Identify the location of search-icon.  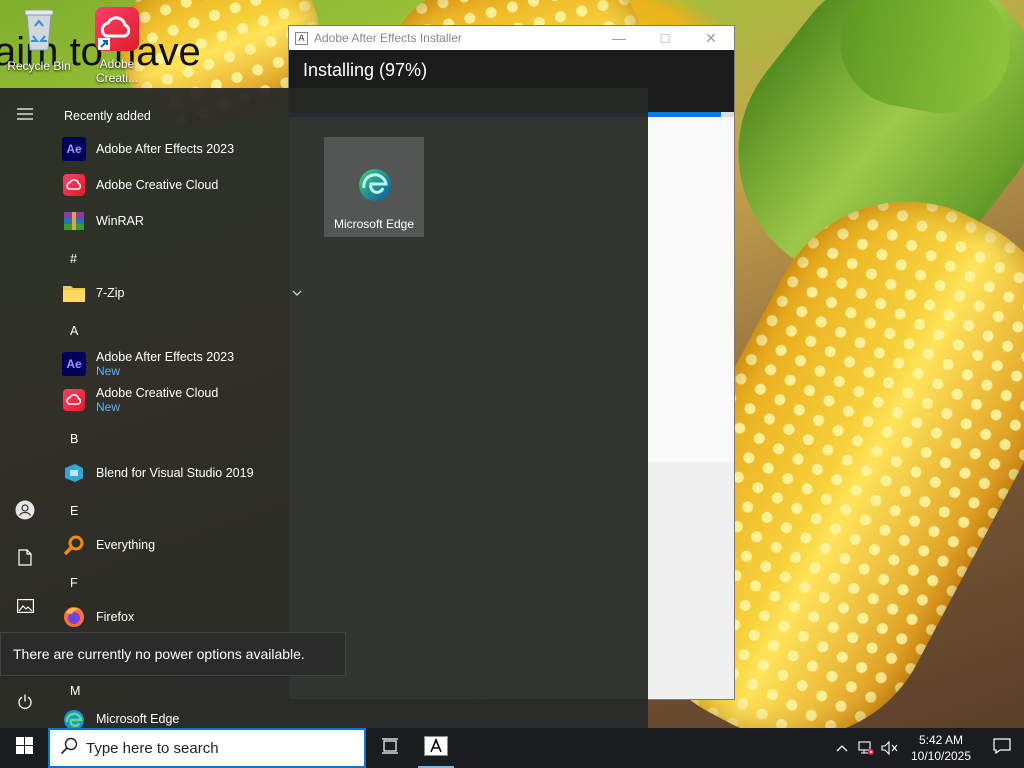
(69, 748).